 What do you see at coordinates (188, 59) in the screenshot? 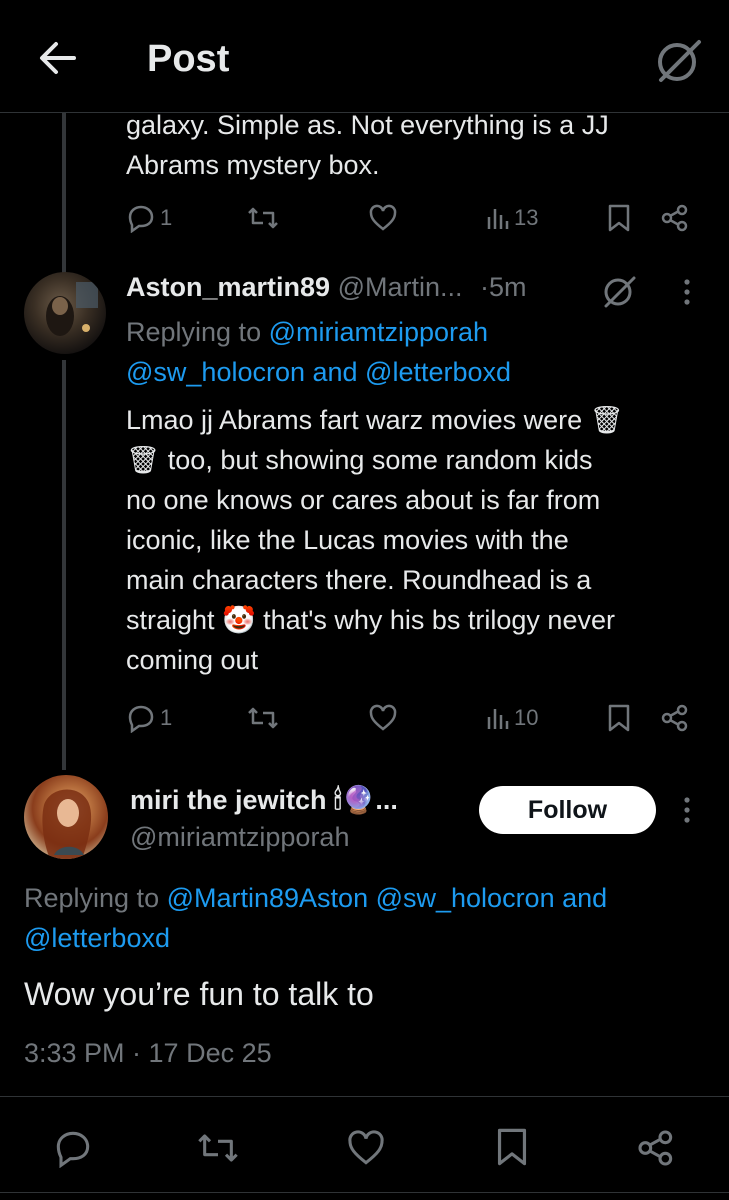
I see `page-title: Post` at bounding box center [188, 59].